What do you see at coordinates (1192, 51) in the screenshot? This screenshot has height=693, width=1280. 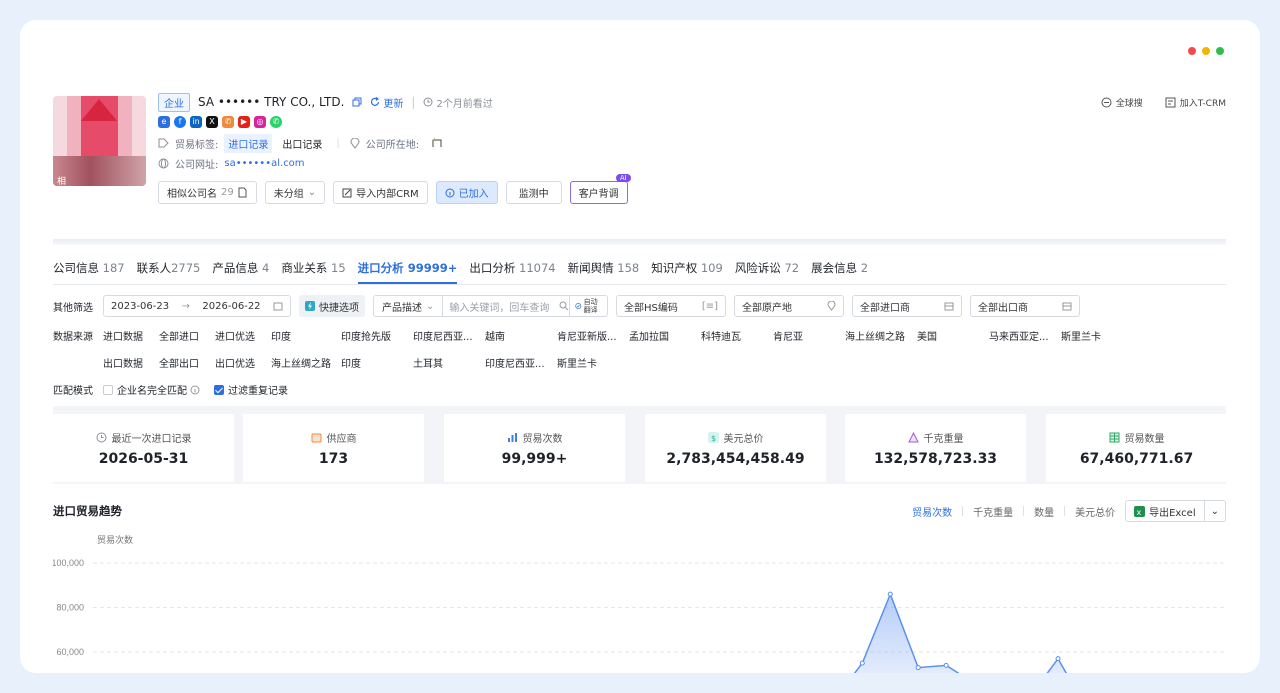 I see `close-dot` at bounding box center [1192, 51].